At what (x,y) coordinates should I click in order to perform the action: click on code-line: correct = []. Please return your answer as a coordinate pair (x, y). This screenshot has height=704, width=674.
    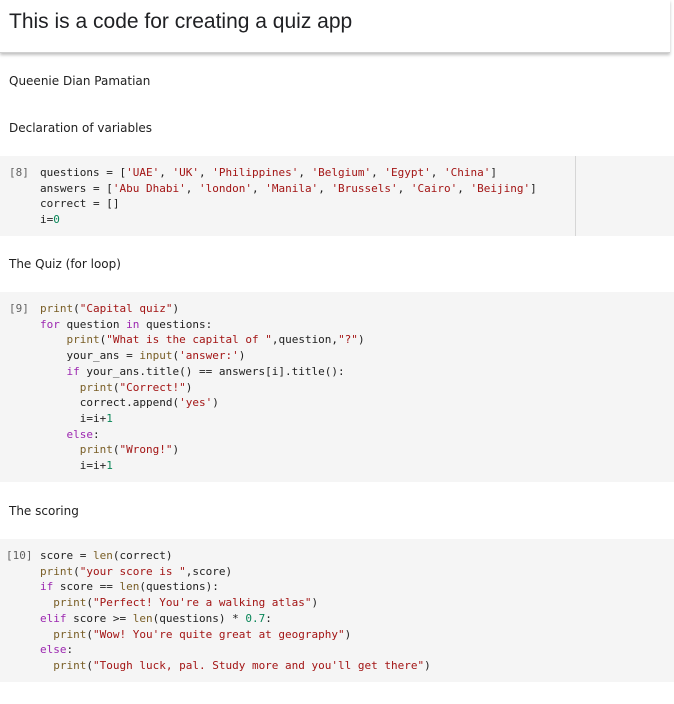
    Looking at the image, I should click on (80, 204).